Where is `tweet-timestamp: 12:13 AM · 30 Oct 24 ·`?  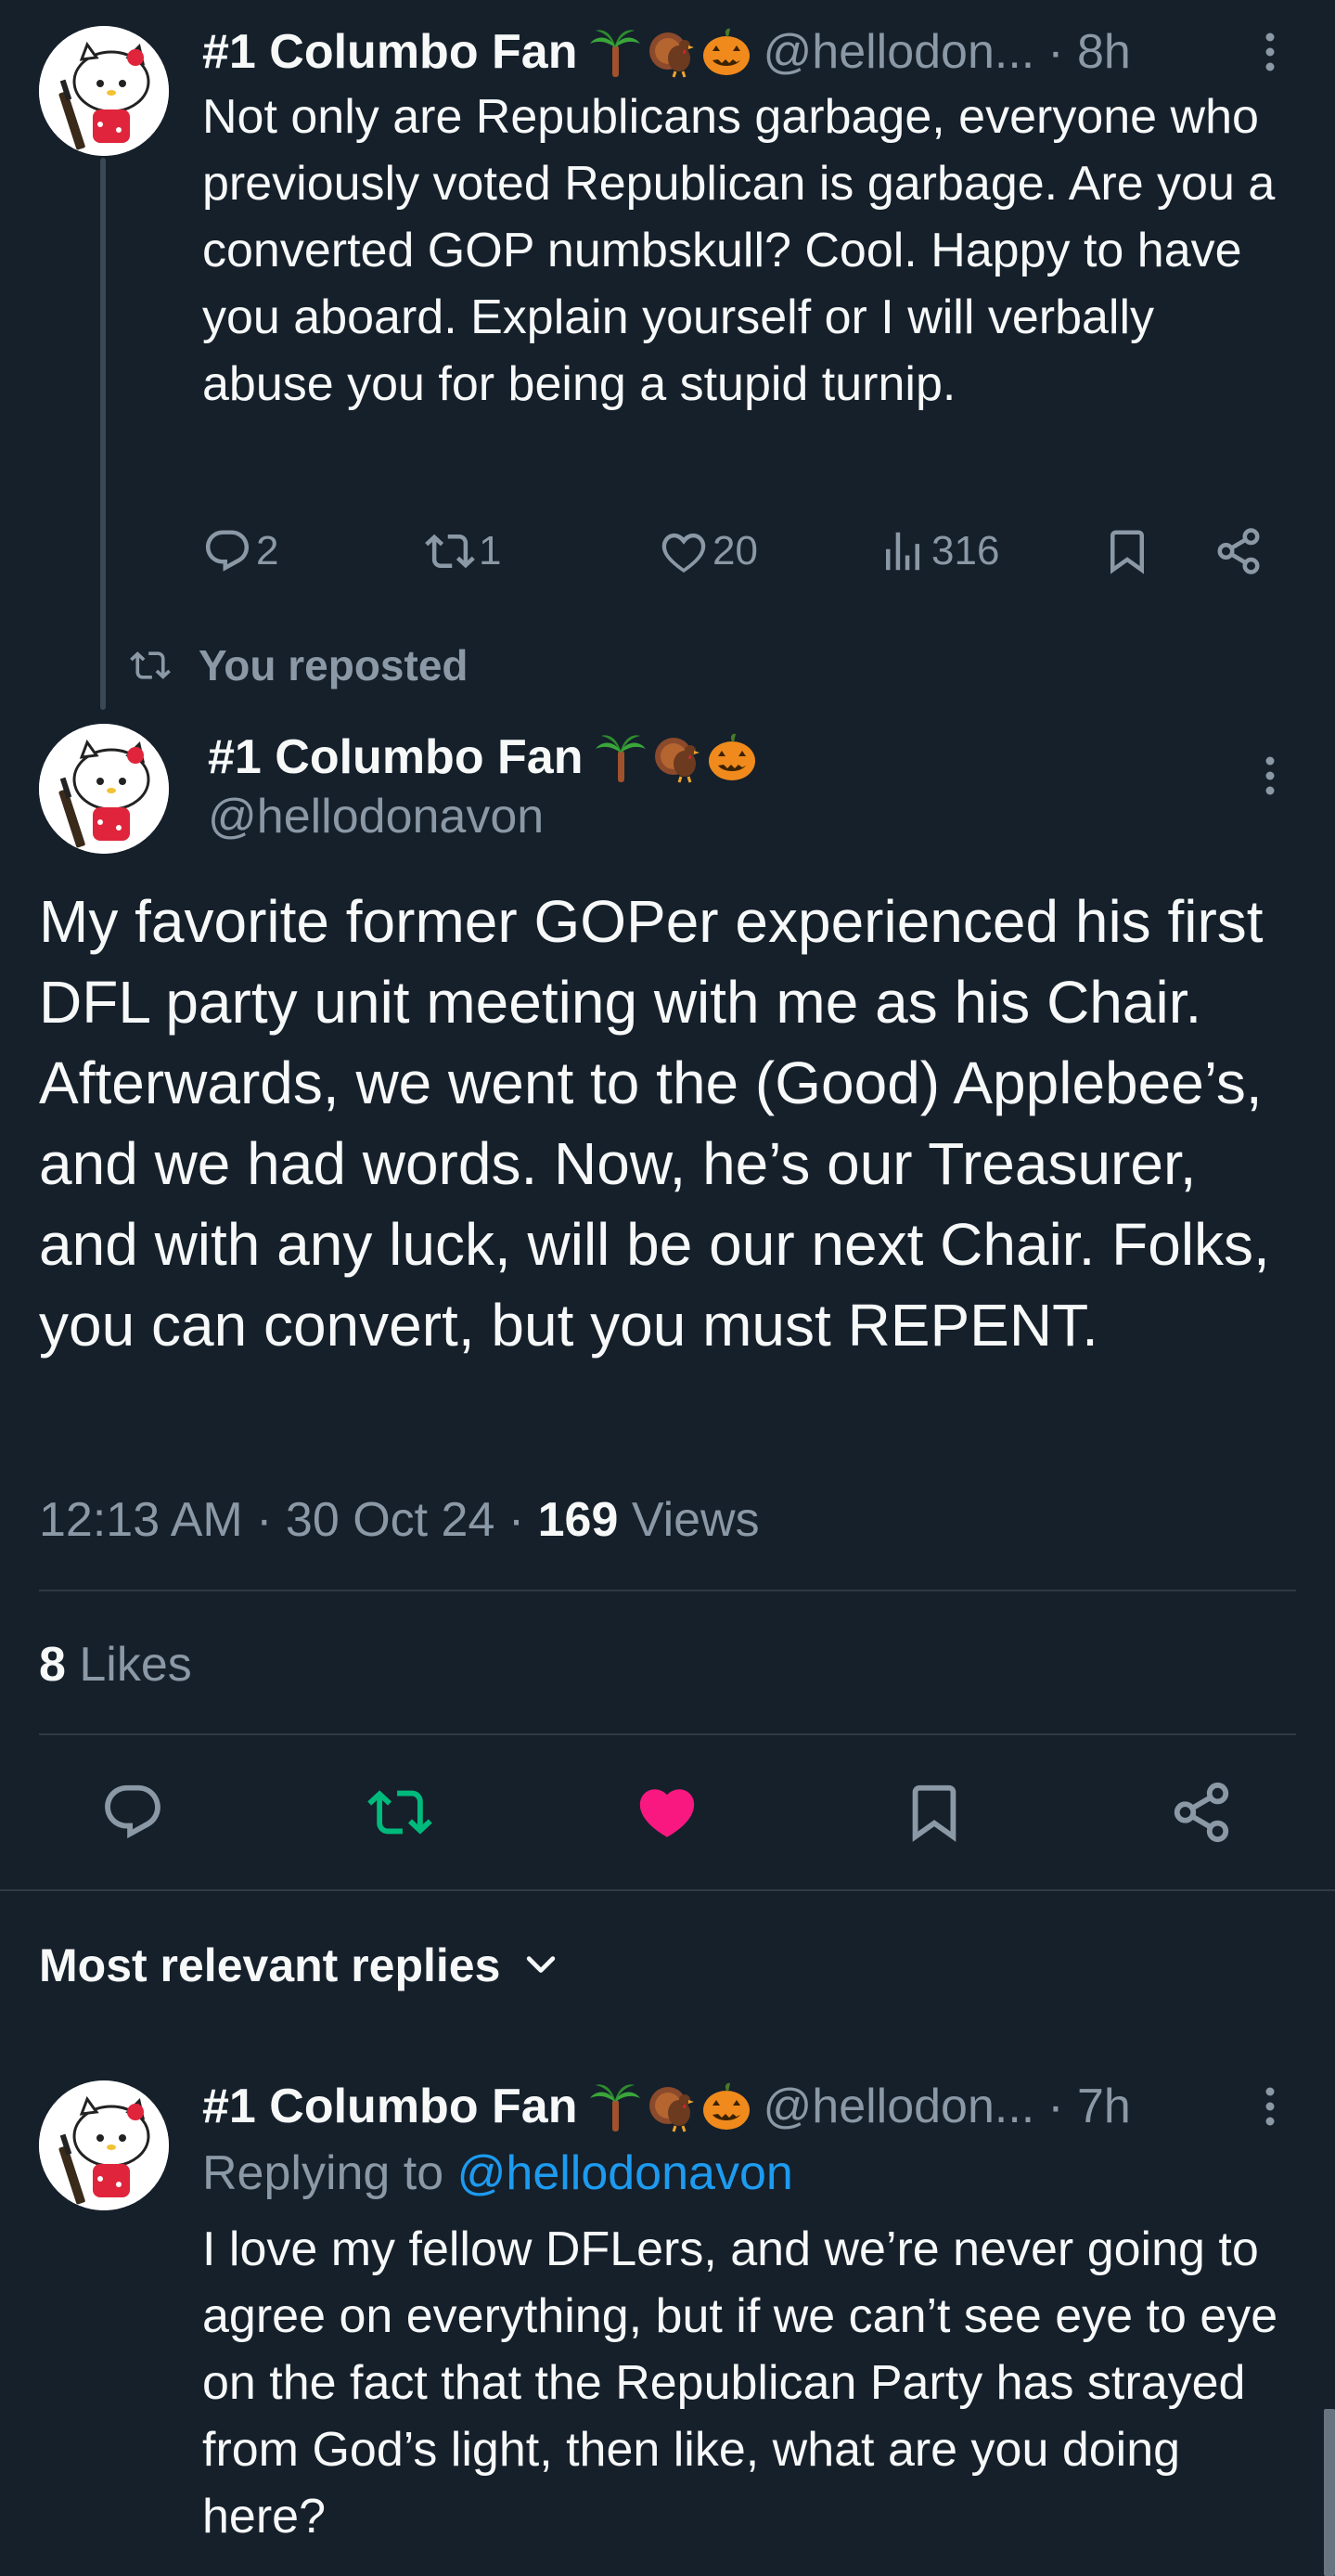
tweet-timestamp: 12:13 AM · 30 Oct 24 · is located at coordinates (289, 1520).